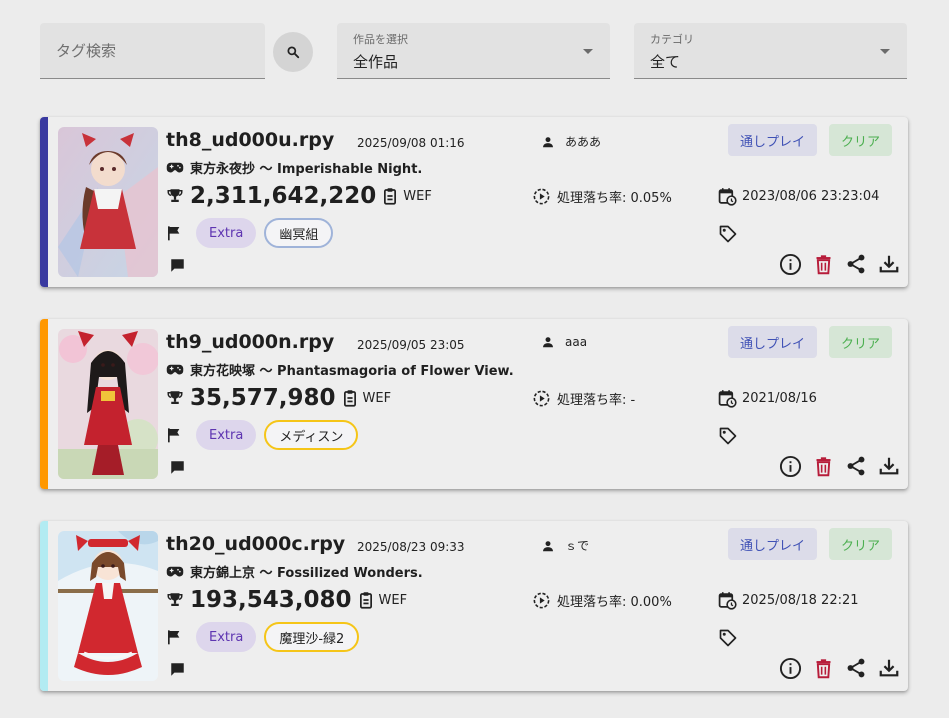 The width and height of the screenshot is (949, 718). What do you see at coordinates (380, 39) in the screenshot?
I see `work-select-label: 作品を選択` at bounding box center [380, 39].